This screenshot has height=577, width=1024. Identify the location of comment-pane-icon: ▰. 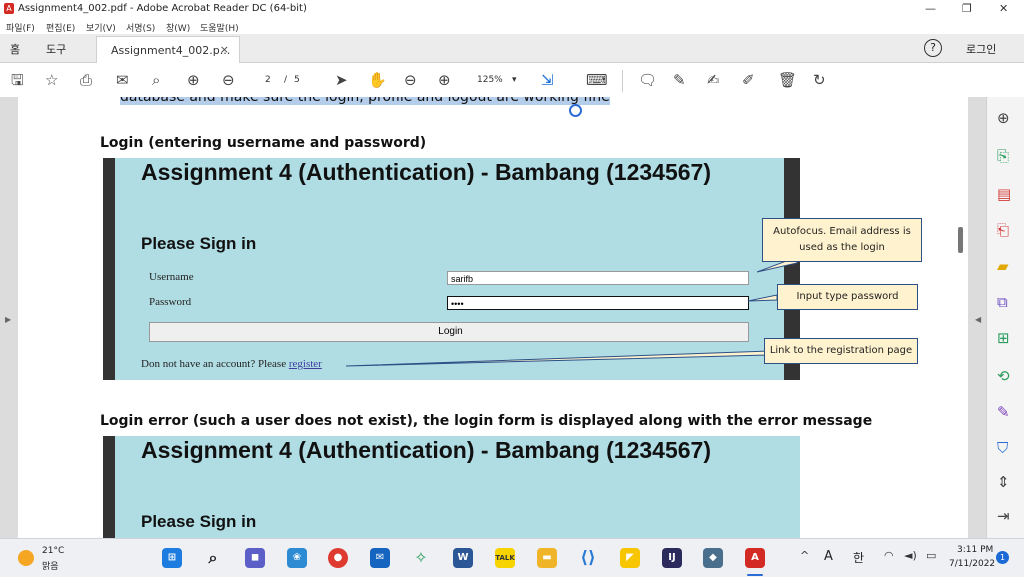
(1003, 266).